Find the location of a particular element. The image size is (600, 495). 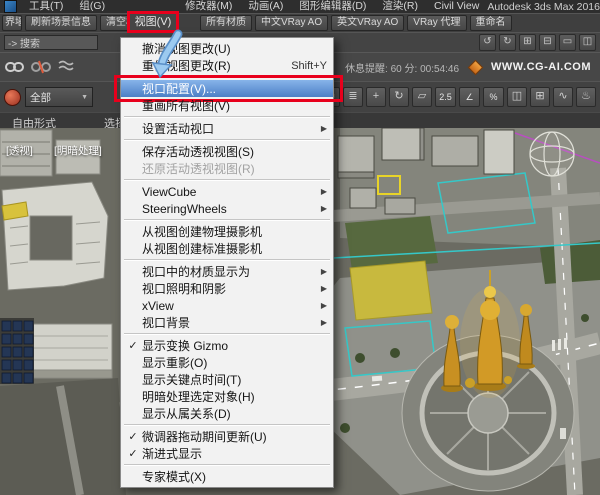

menu-modifiers: 修改器(M) is located at coordinates (208, 6).